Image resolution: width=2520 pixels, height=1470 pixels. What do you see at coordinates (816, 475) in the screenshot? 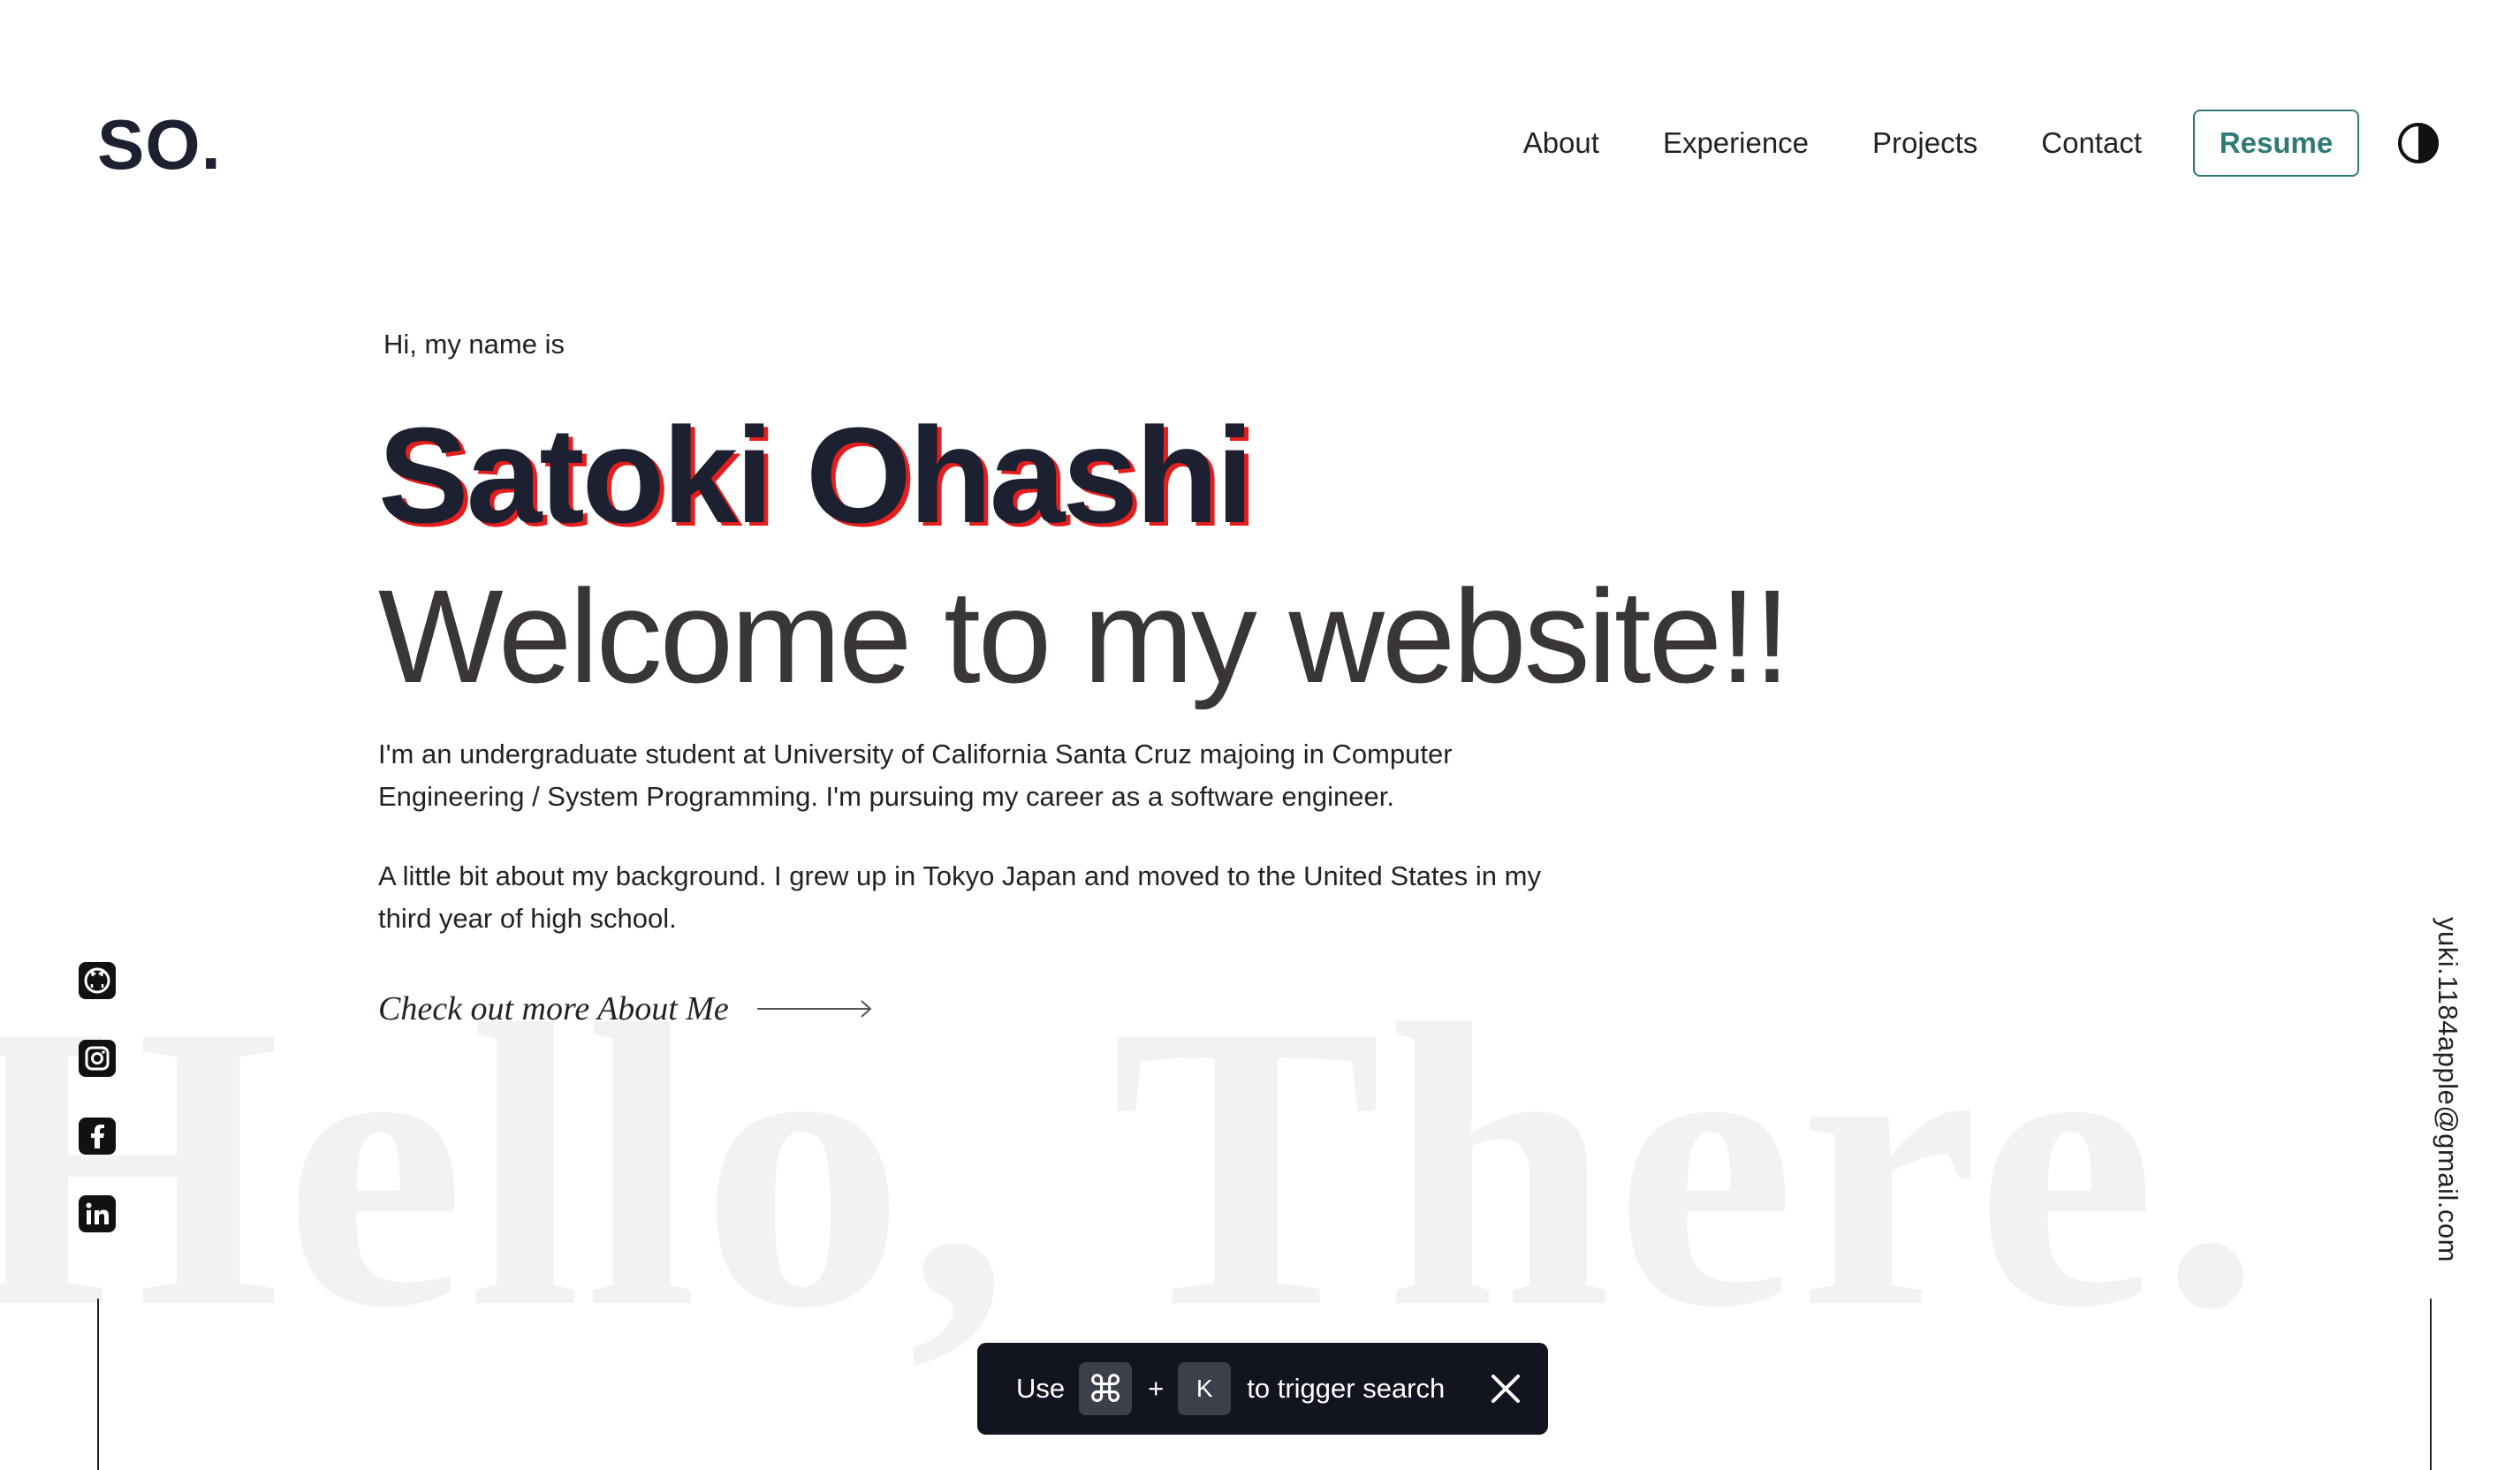
I see `hero-name: Satoki Ohashi` at bounding box center [816, 475].